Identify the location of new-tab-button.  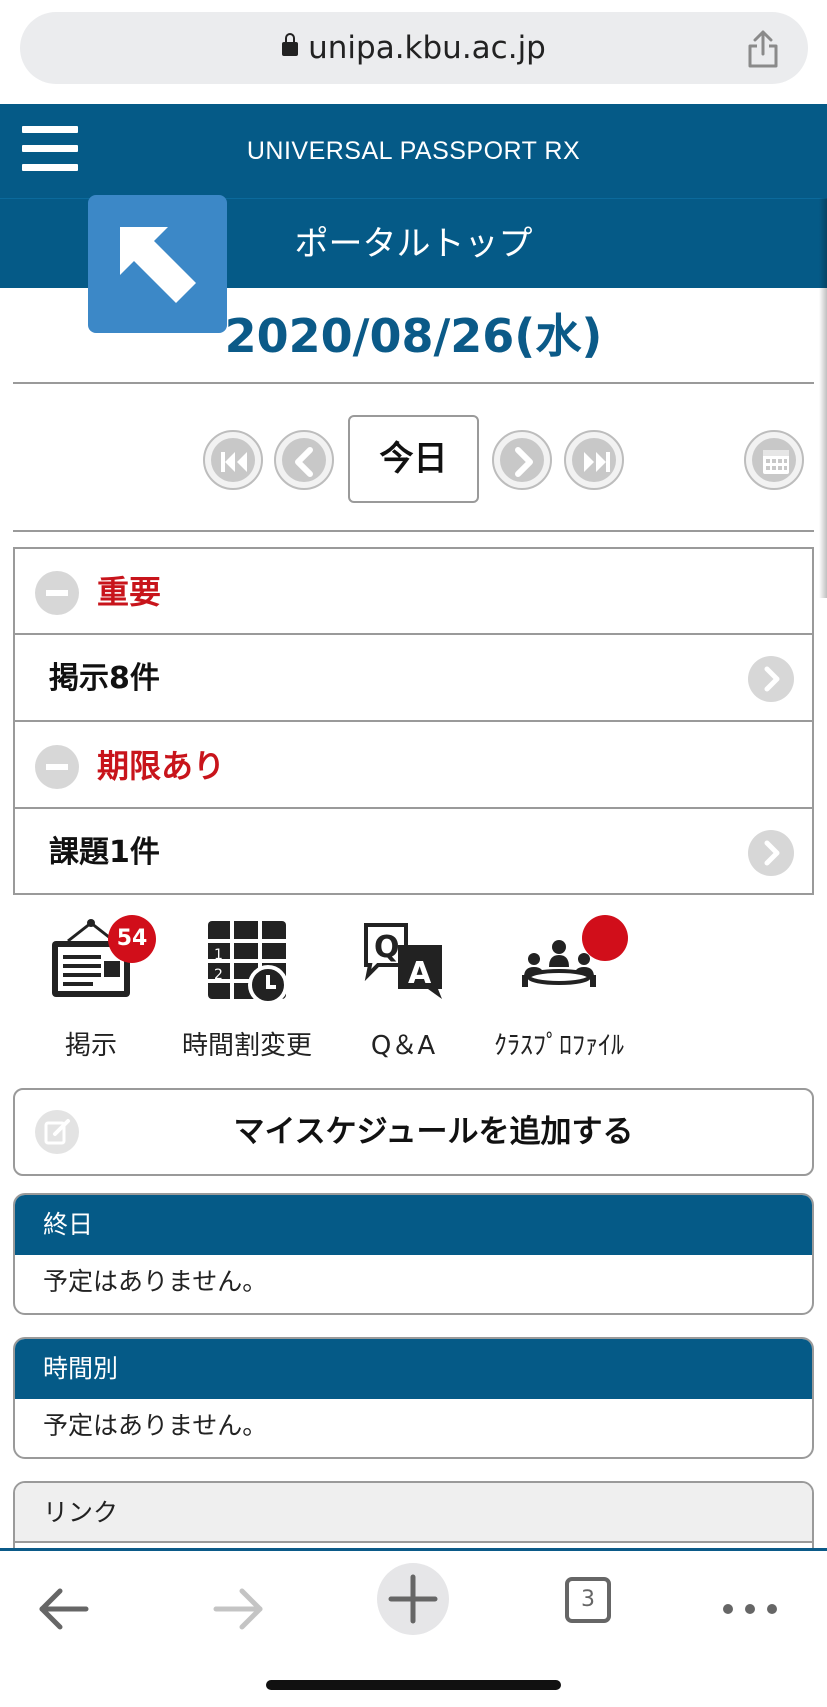
(413, 1599).